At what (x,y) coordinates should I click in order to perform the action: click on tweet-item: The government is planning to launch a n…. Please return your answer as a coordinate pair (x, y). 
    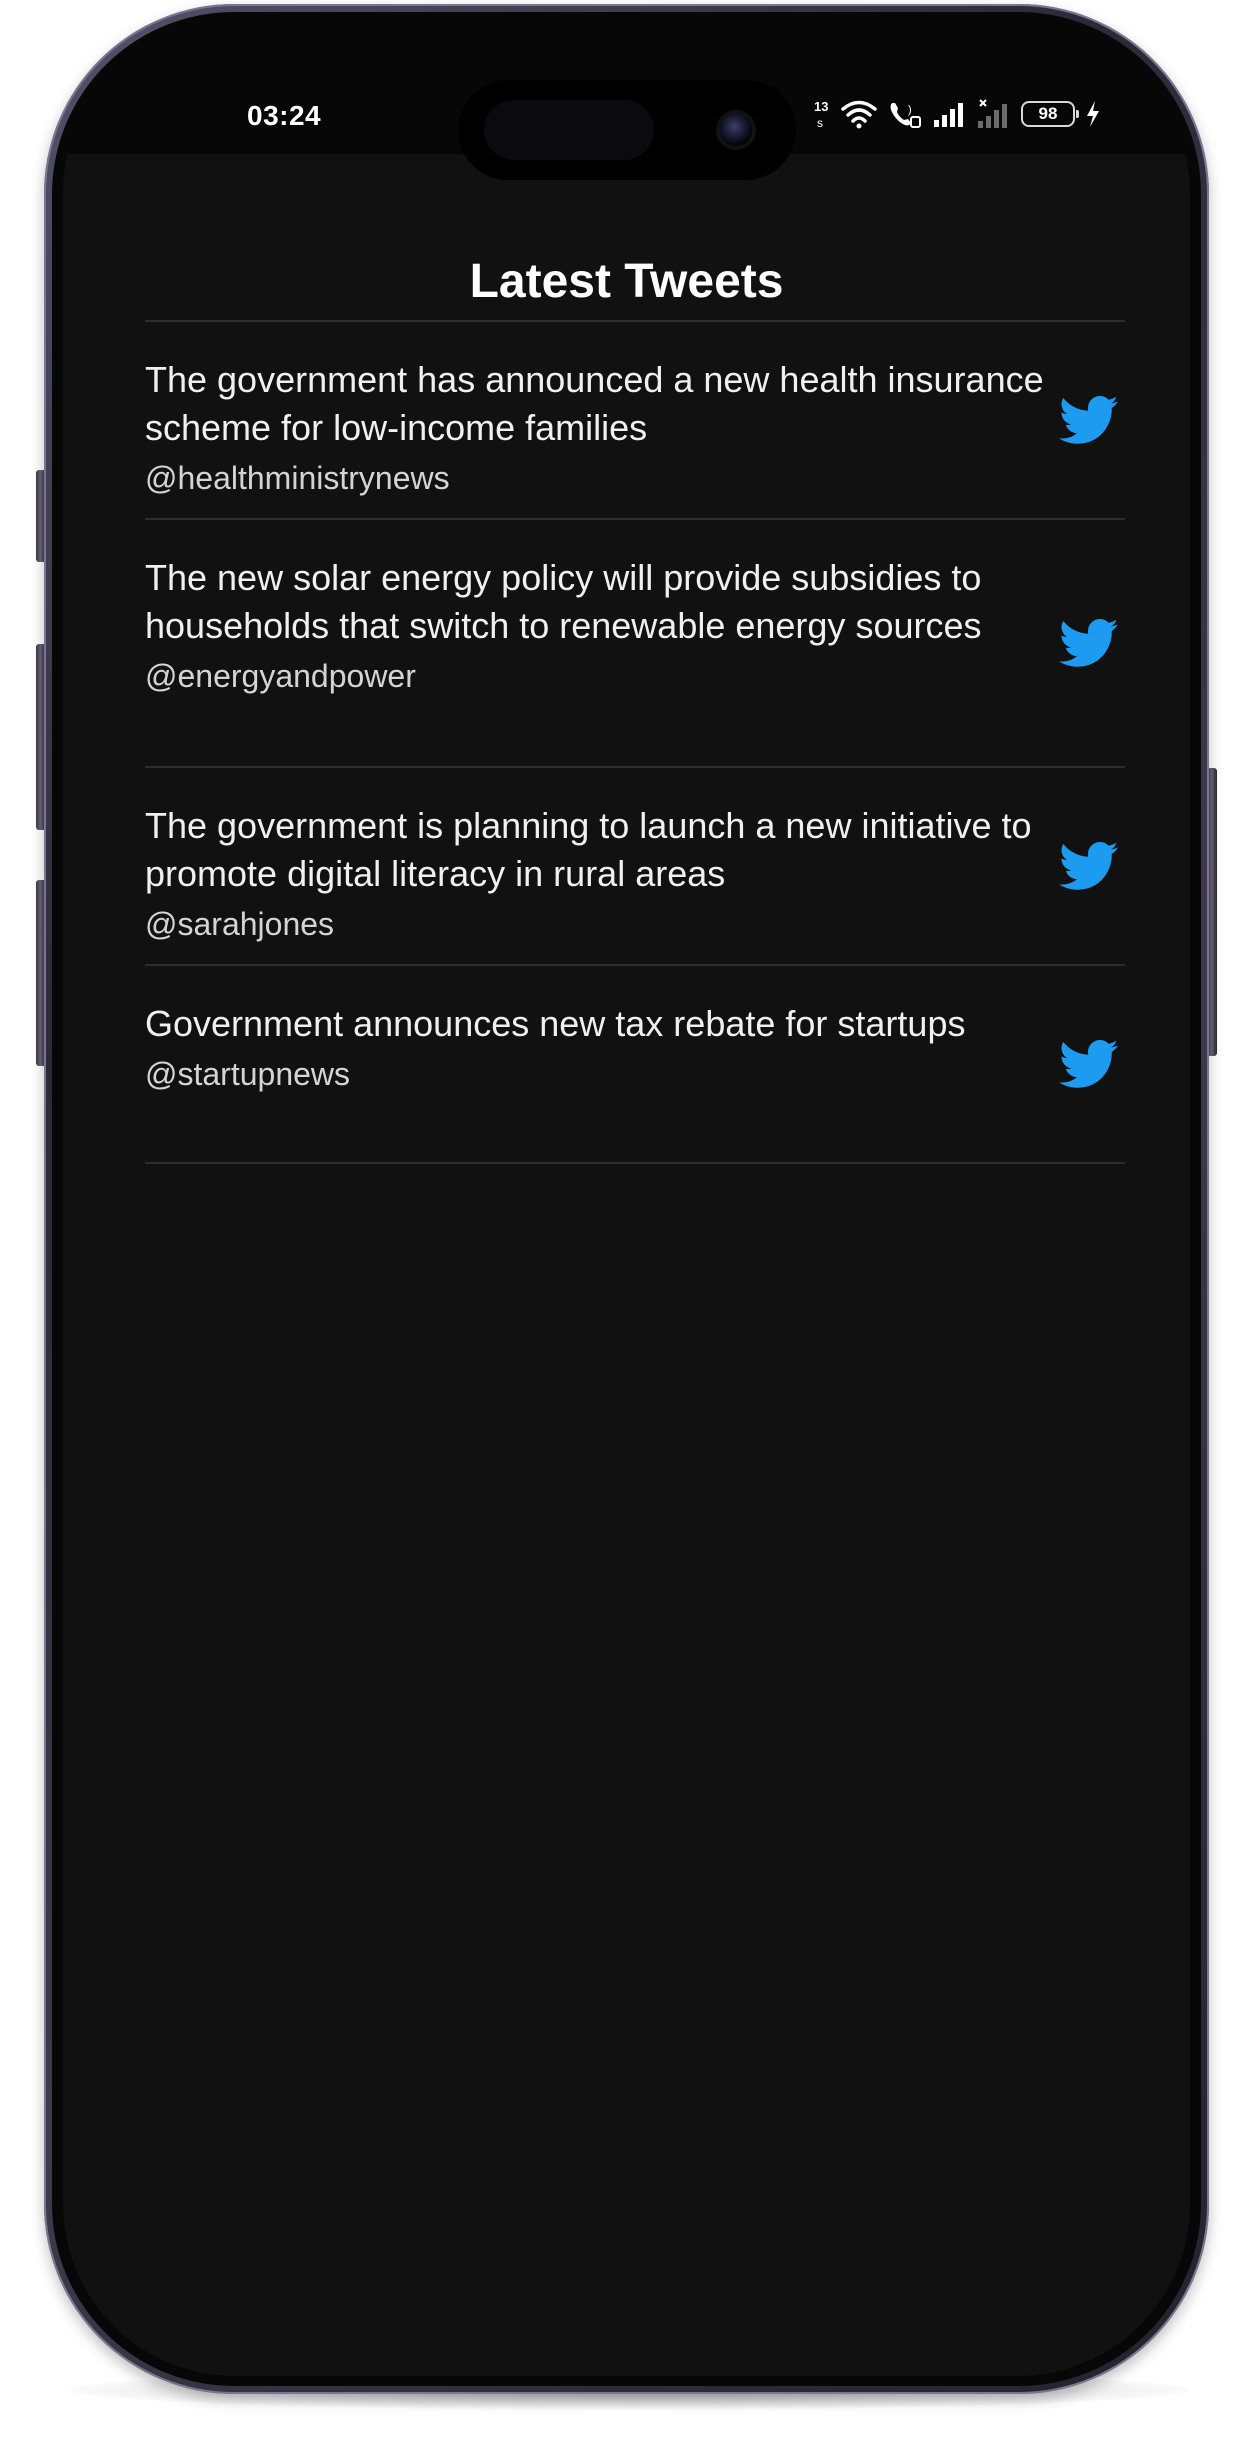
    Looking at the image, I should click on (635, 867).